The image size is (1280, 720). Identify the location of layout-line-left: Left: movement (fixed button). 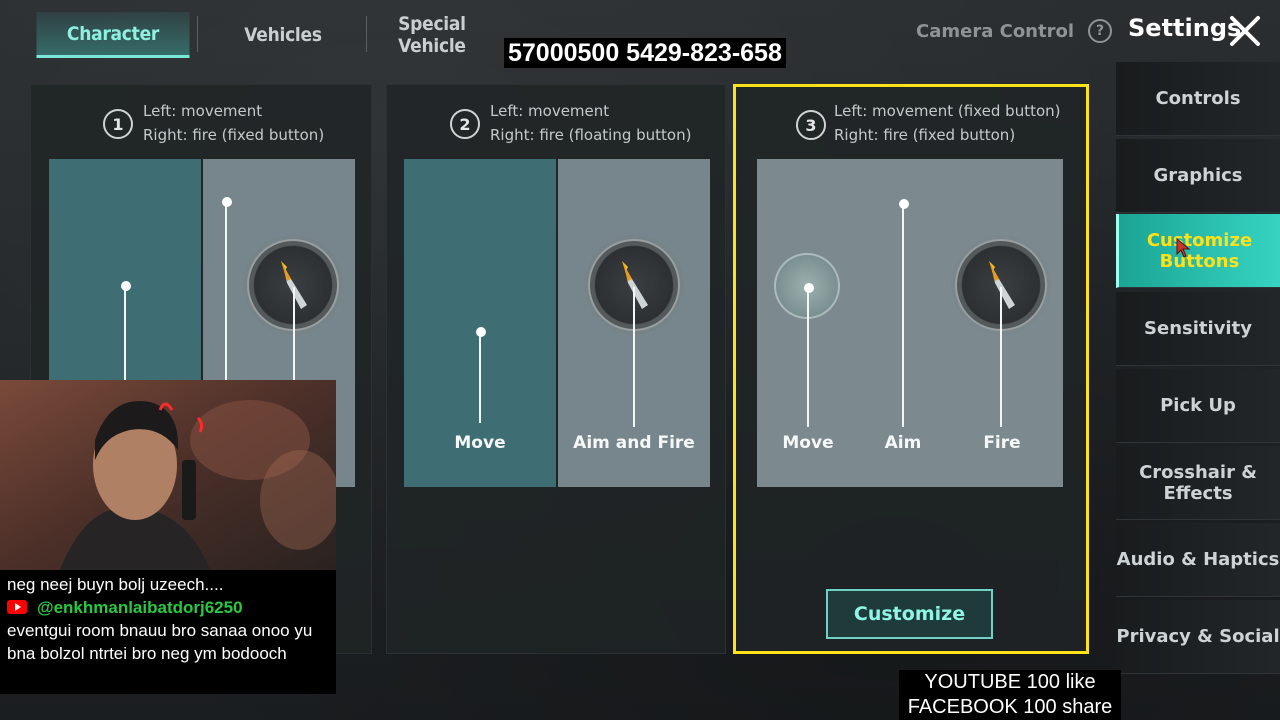
(947, 111).